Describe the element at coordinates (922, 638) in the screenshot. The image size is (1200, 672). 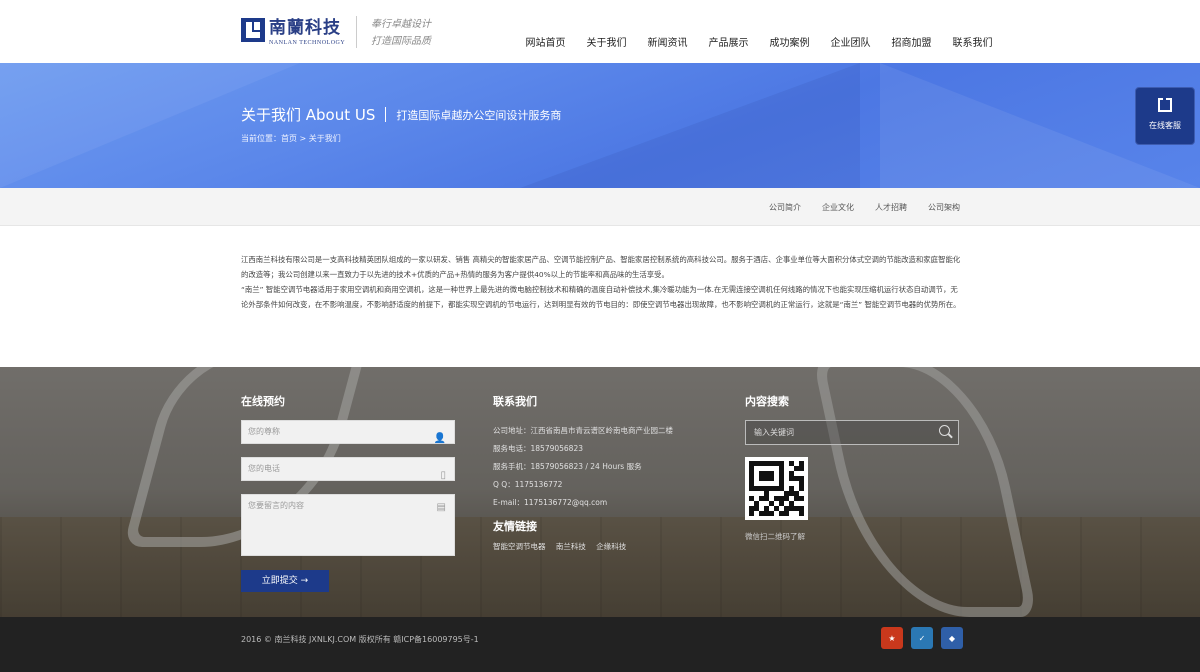
I see `trust-badge-icon: ✓` at that location.